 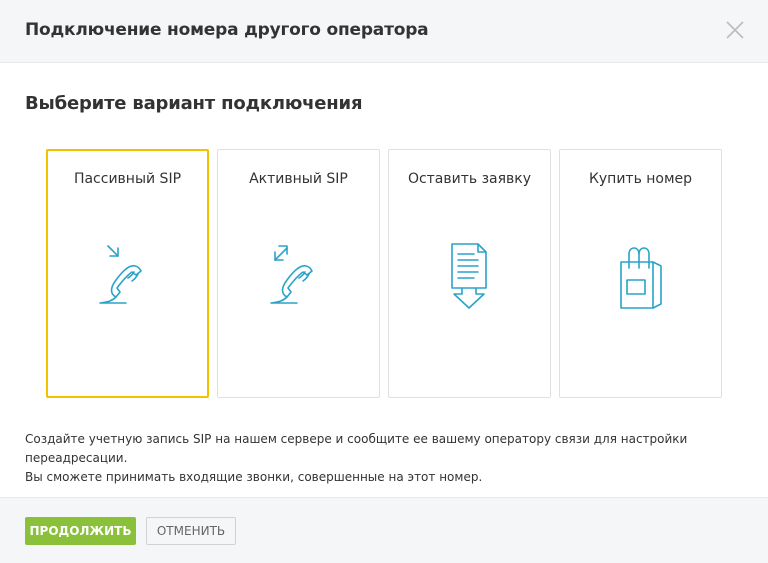 I want to click on cancel-button: ОТМЕНИТЬ, so click(x=191, y=531).